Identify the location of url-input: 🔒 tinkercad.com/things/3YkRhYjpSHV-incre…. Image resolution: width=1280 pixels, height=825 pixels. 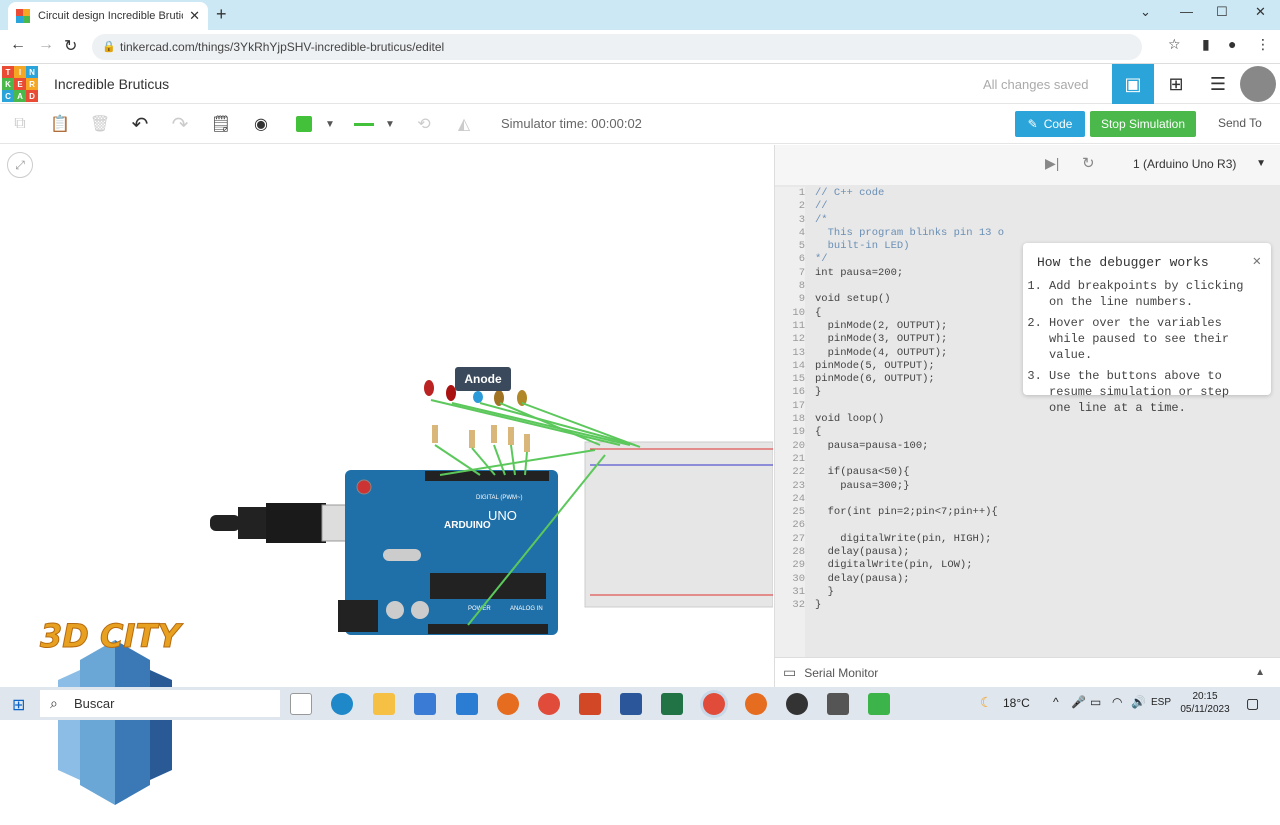
(617, 47).